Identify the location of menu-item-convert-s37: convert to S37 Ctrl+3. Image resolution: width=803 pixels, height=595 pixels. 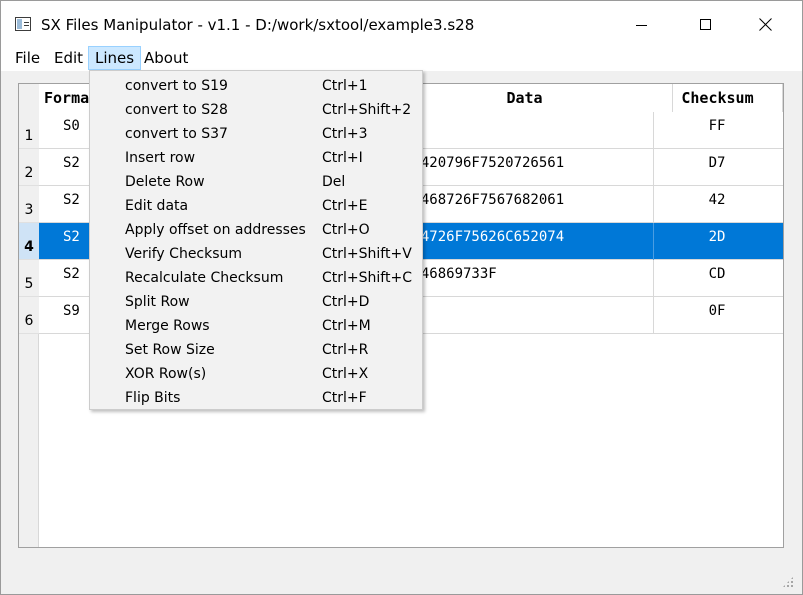
(256, 134).